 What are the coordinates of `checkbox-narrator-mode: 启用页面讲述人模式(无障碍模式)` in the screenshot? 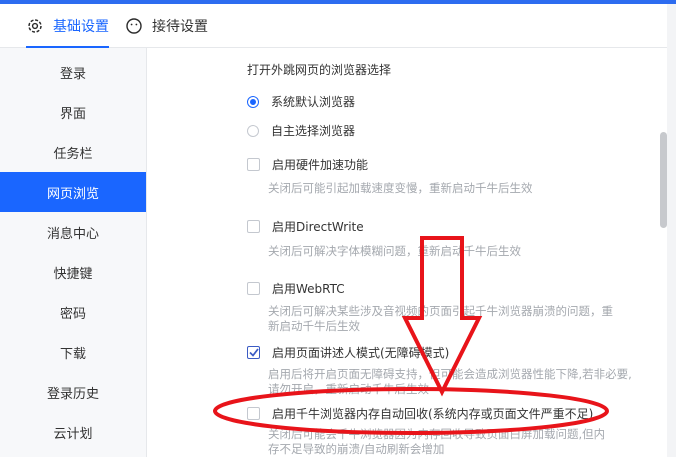 It's located at (348, 352).